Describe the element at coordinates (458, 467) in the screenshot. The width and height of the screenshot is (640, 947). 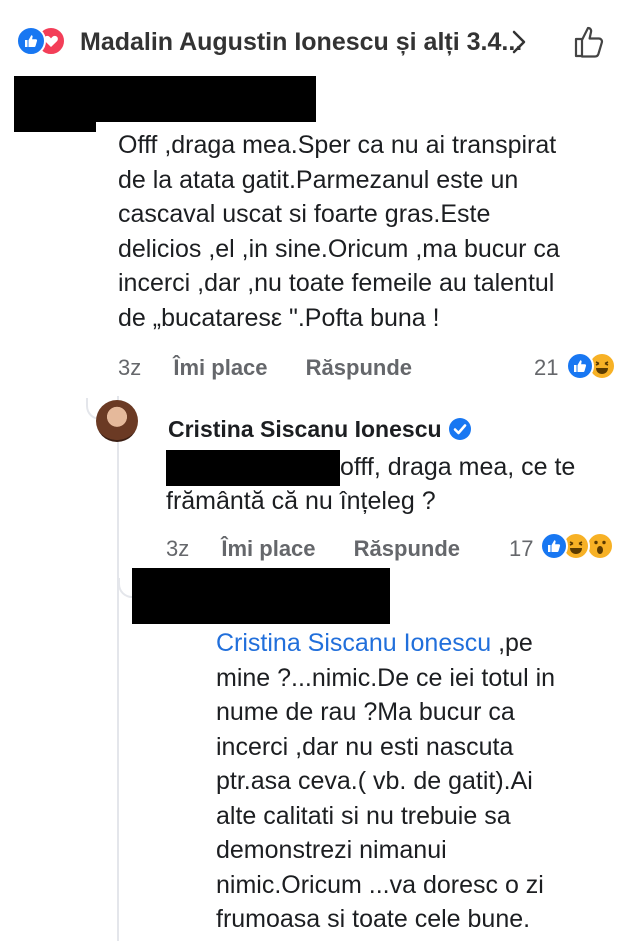
I see `reply-text-line1: offf, draga mea, ce te` at that location.